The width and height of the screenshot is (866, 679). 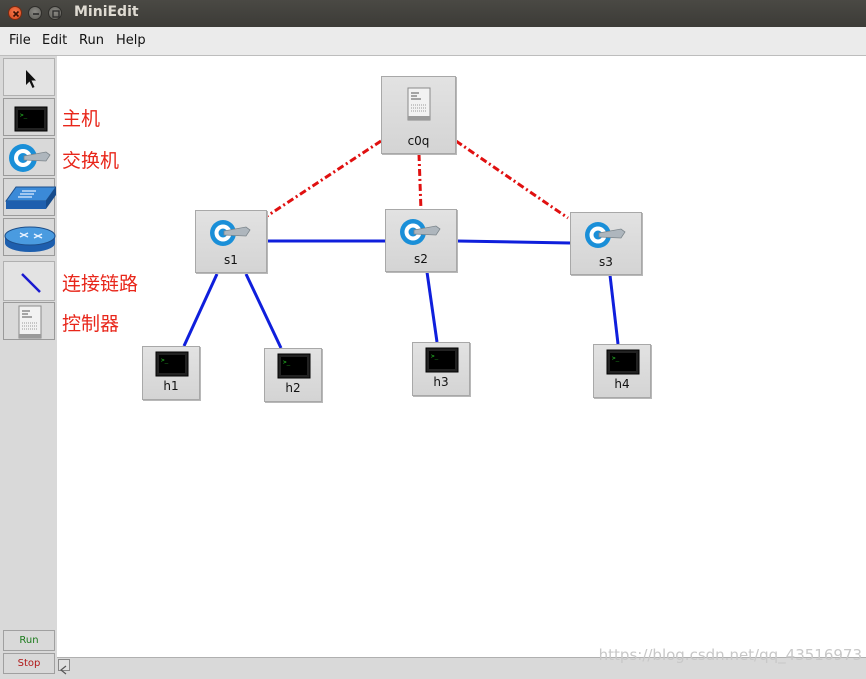 What do you see at coordinates (322, 179) in the screenshot?
I see `controller-link-s1` at bounding box center [322, 179].